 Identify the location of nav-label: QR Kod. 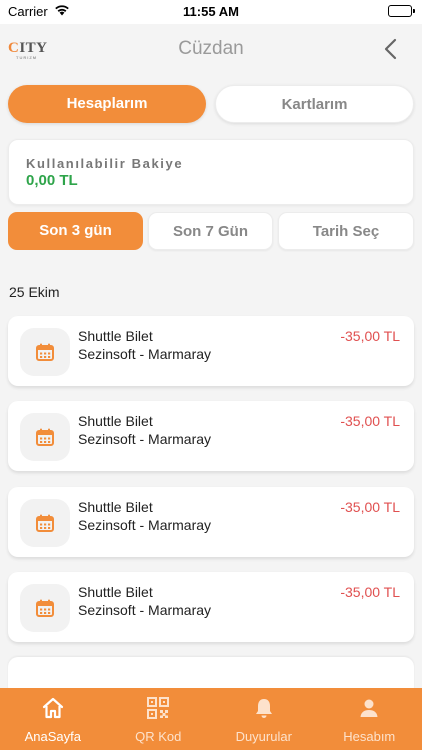
(158, 736).